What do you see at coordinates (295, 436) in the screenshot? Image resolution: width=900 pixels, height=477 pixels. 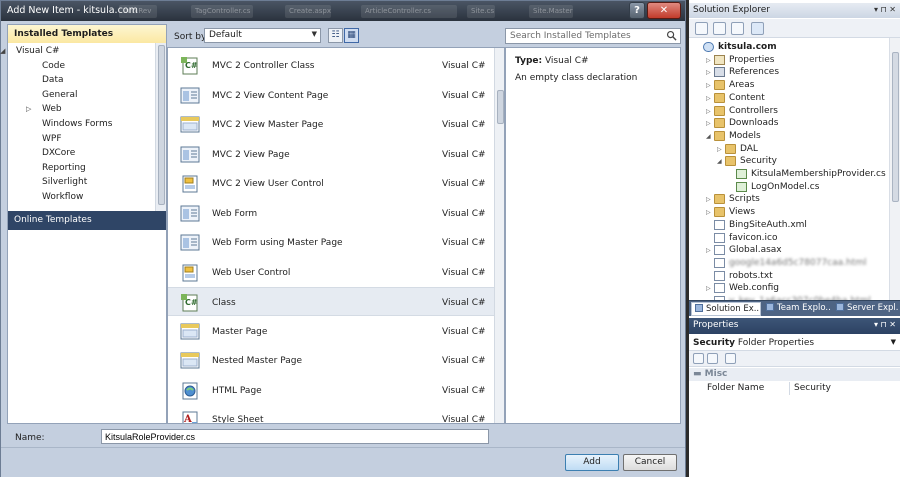 I see `name-input` at bounding box center [295, 436].